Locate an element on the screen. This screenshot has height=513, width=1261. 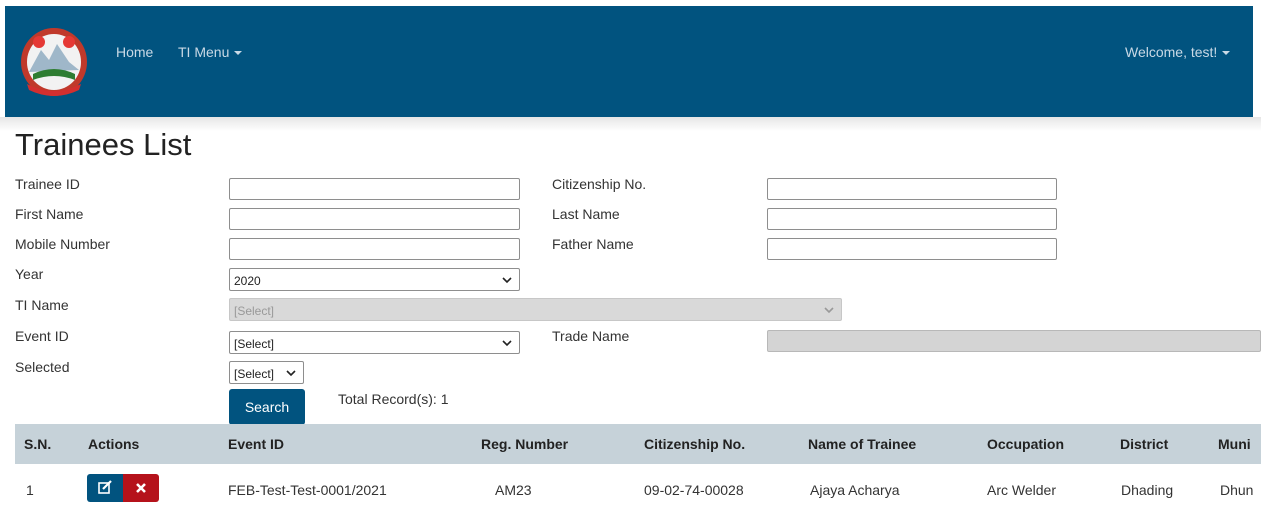
nav-ti-menu-label: TI Menu is located at coordinates (204, 52).